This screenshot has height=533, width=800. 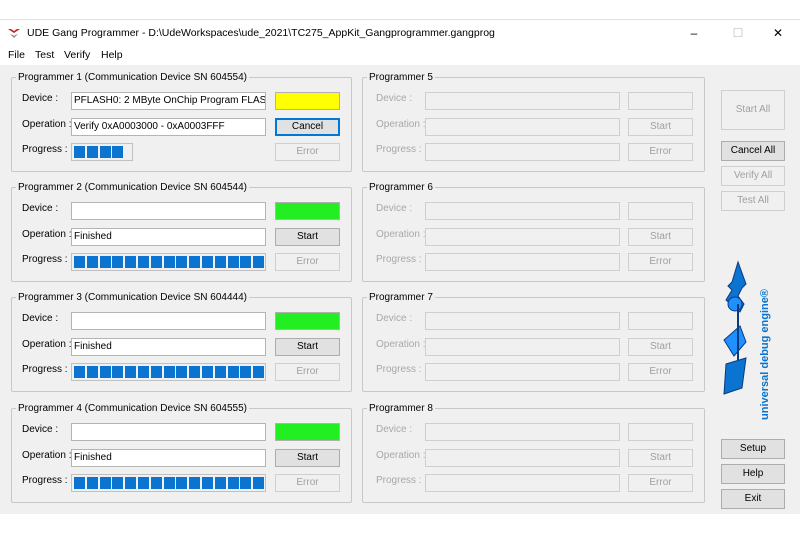 I want to click on programmer-3-error-button: Error, so click(x=307, y=372).